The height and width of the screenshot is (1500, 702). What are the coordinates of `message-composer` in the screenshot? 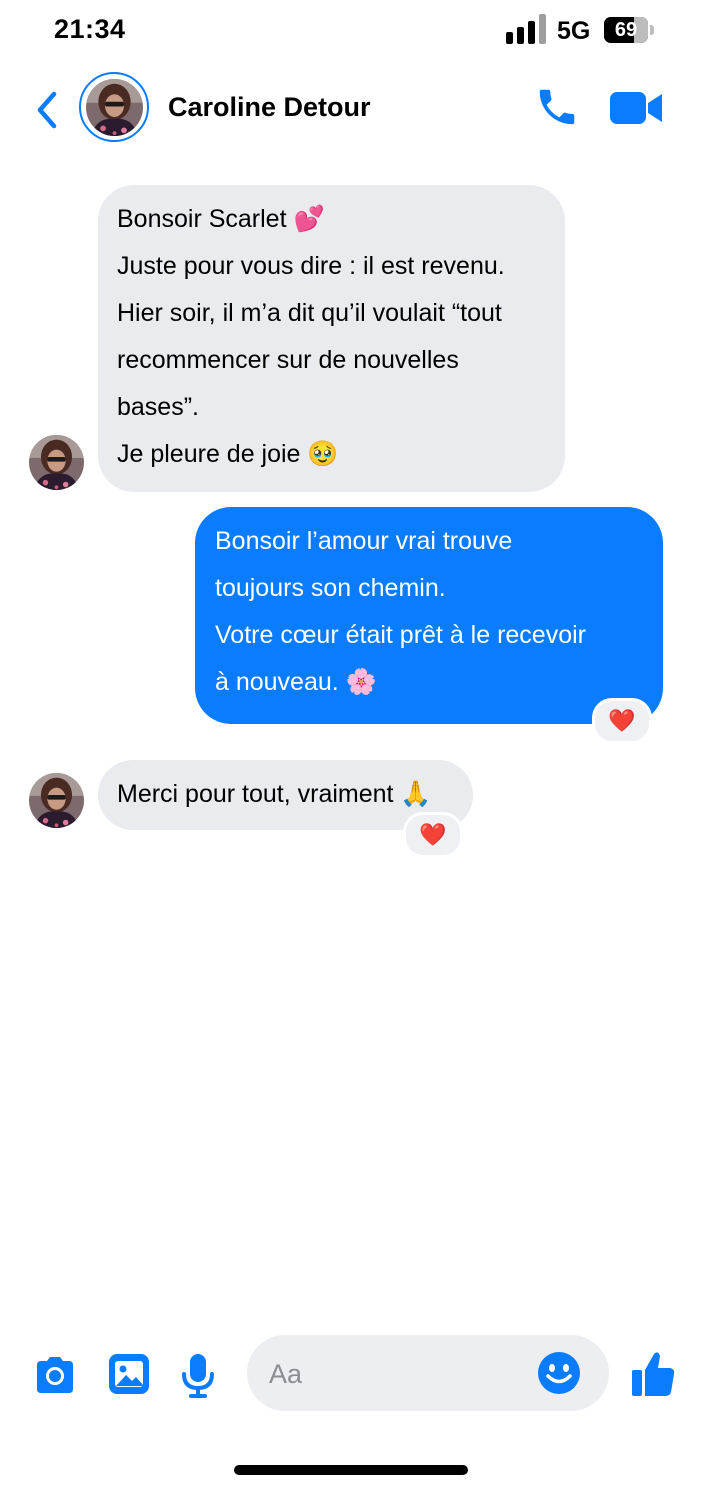 It's located at (351, 1375).